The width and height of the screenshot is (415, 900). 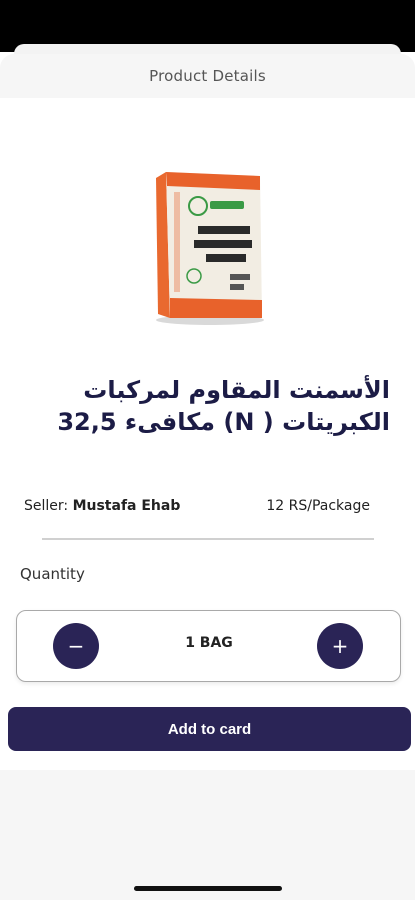 I want to click on plus-icon: +, so click(x=340, y=646).